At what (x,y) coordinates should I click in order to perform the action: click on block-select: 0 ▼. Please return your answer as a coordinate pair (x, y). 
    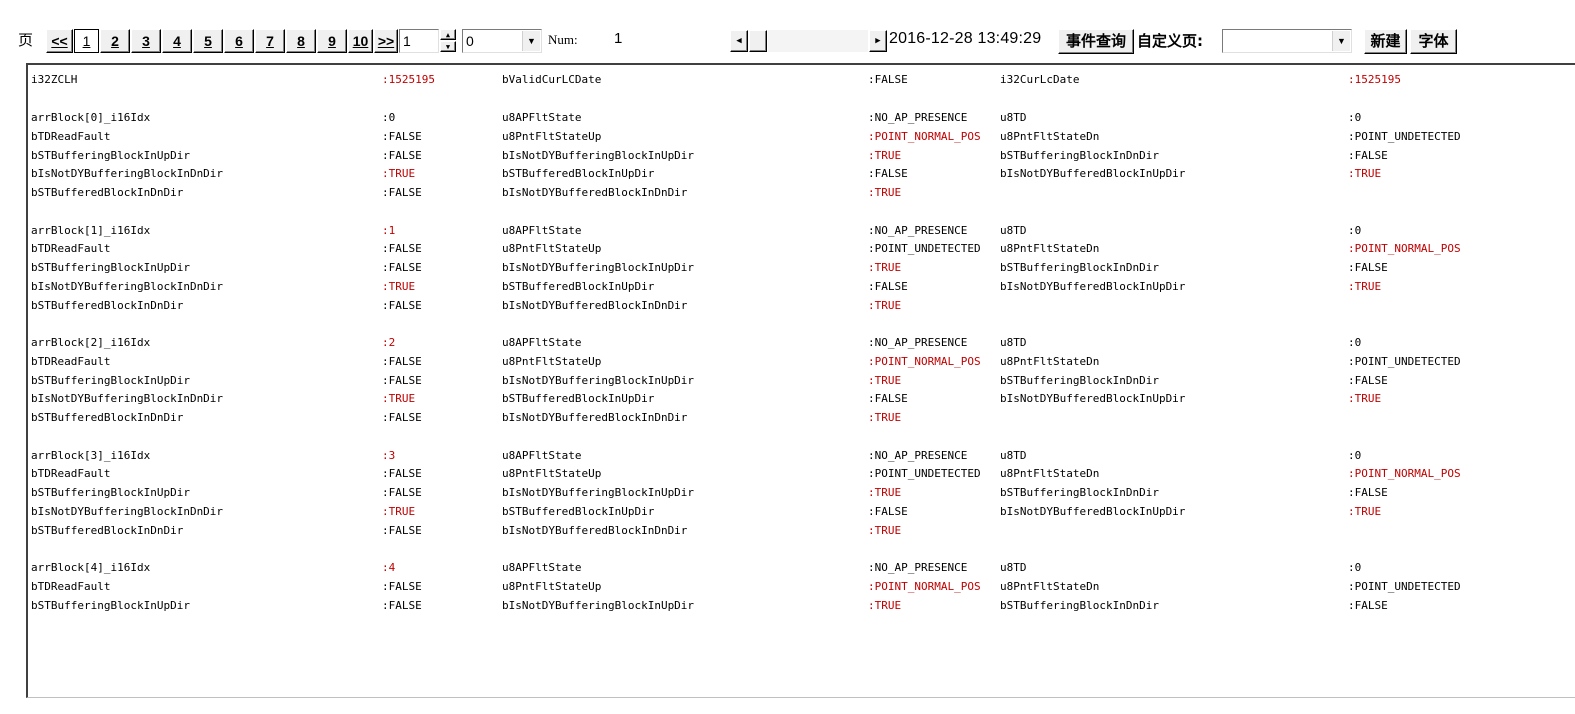
    Looking at the image, I should click on (502, 41).